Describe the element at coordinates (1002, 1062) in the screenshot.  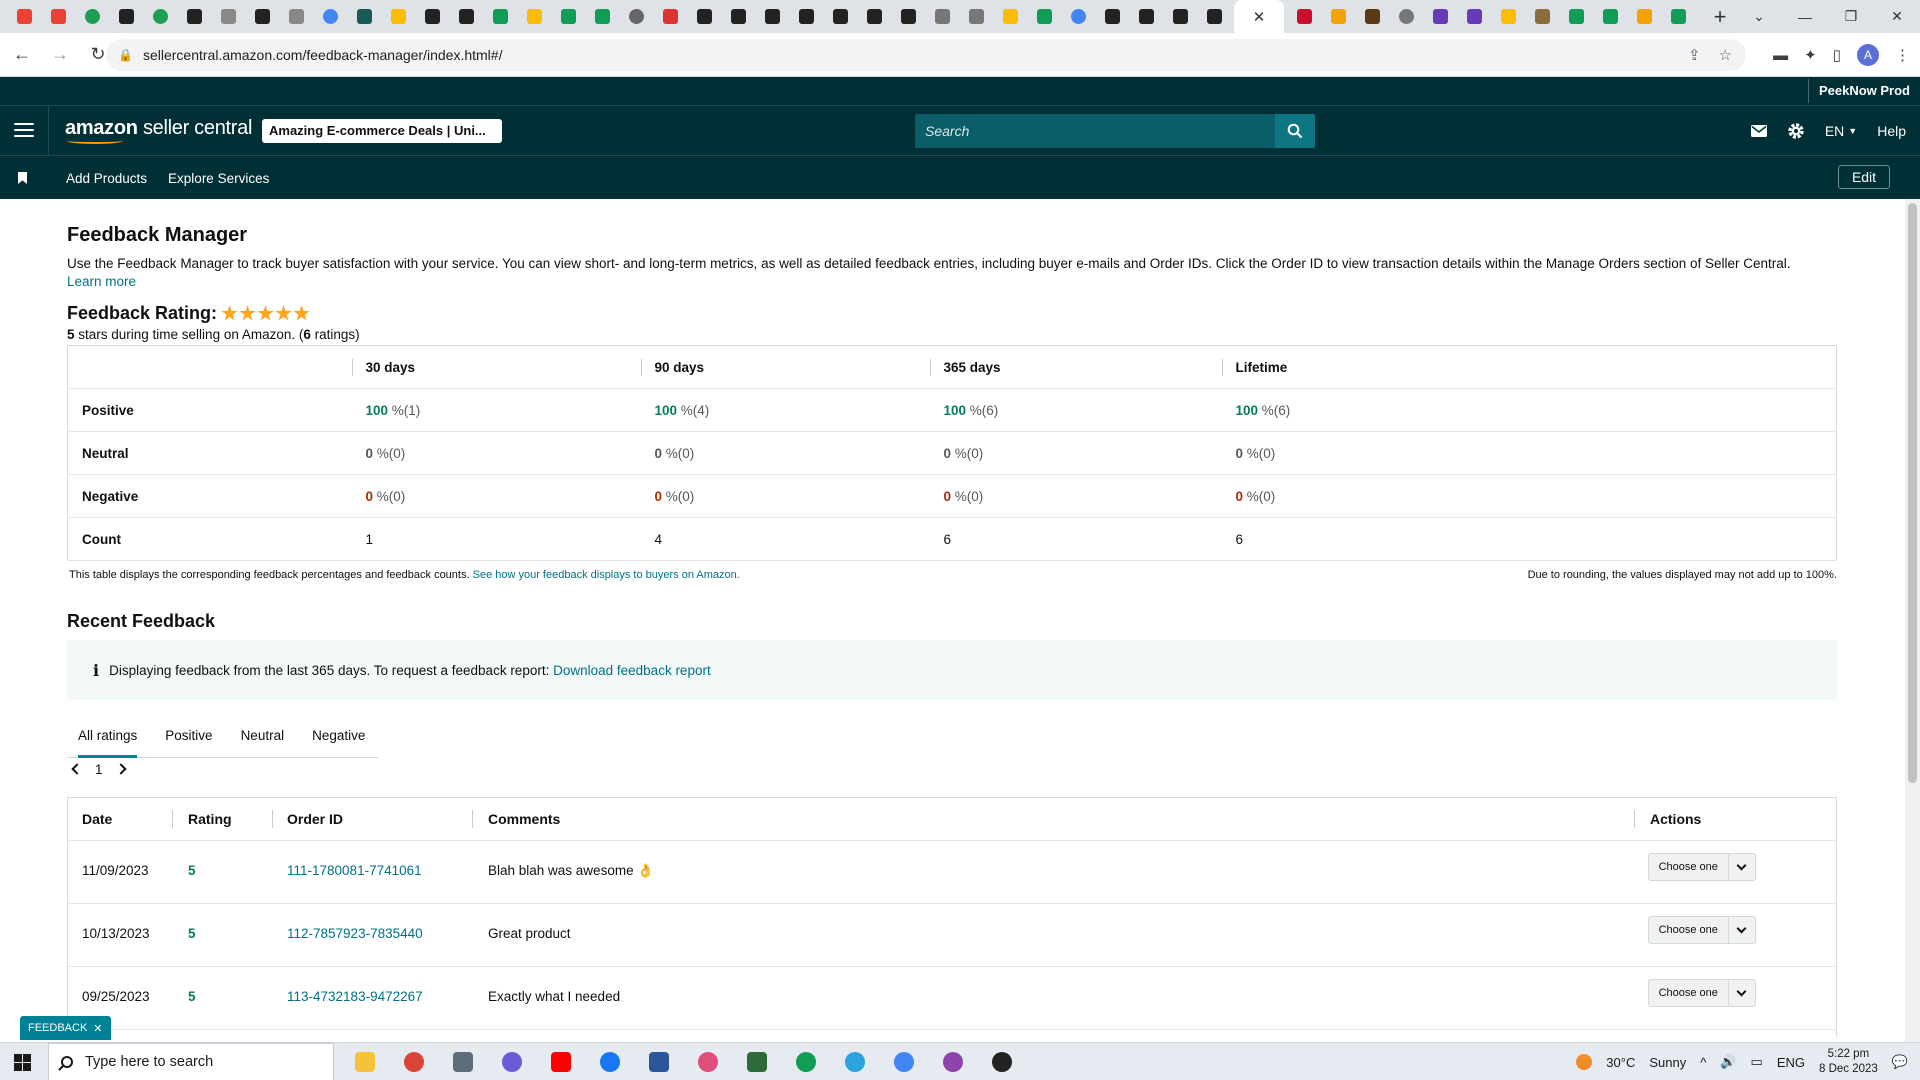
I see `media-player-icon` at that location.